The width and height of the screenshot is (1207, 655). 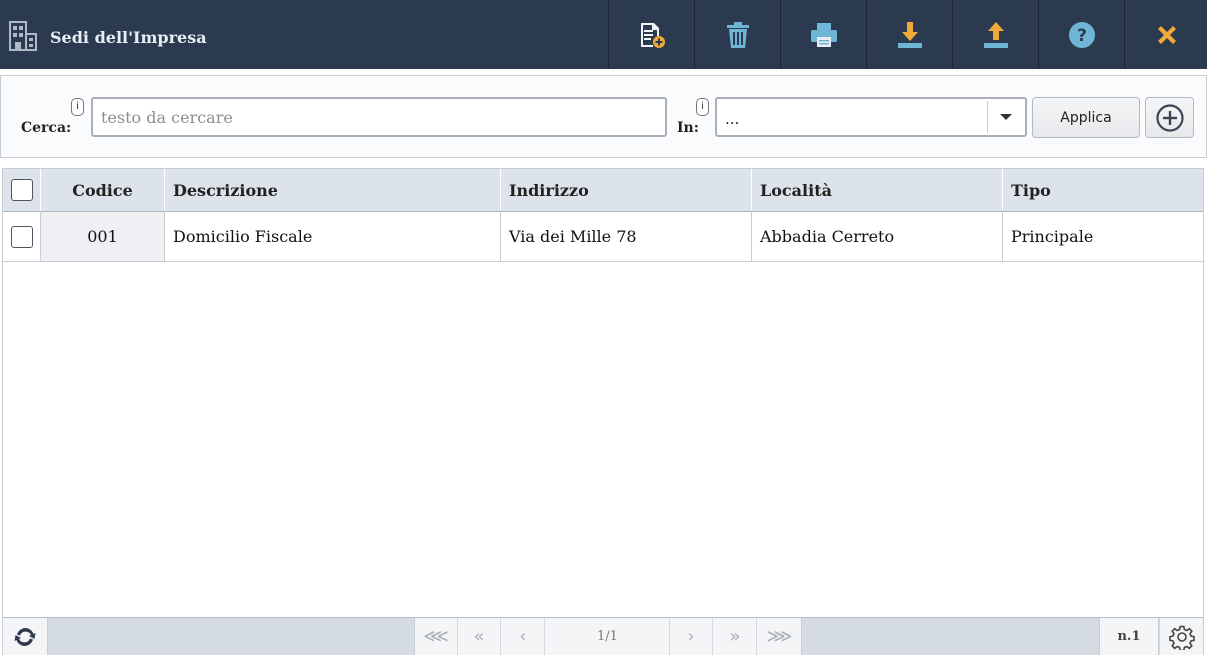 What do you see at coordinates (333, 190) in the screenshot?
I see `column-header-descrizione: Descrizione` at bounding box center [333, 190].